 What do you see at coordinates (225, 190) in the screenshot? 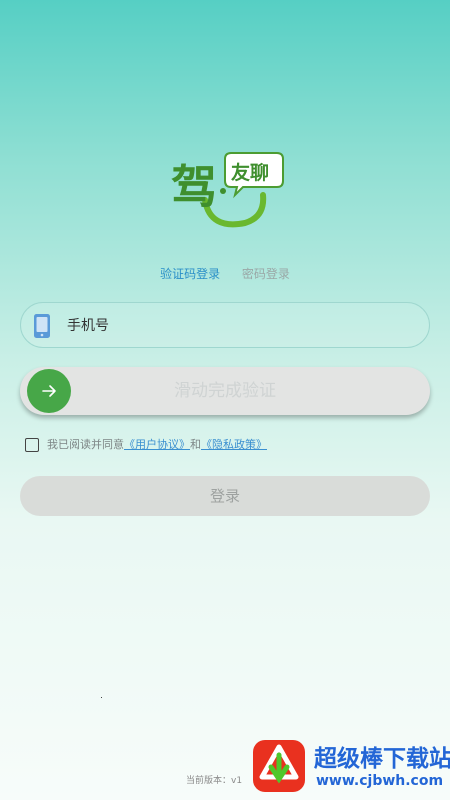
I see `app-logo: 驾 友聊` at bounding box center [225, 190].